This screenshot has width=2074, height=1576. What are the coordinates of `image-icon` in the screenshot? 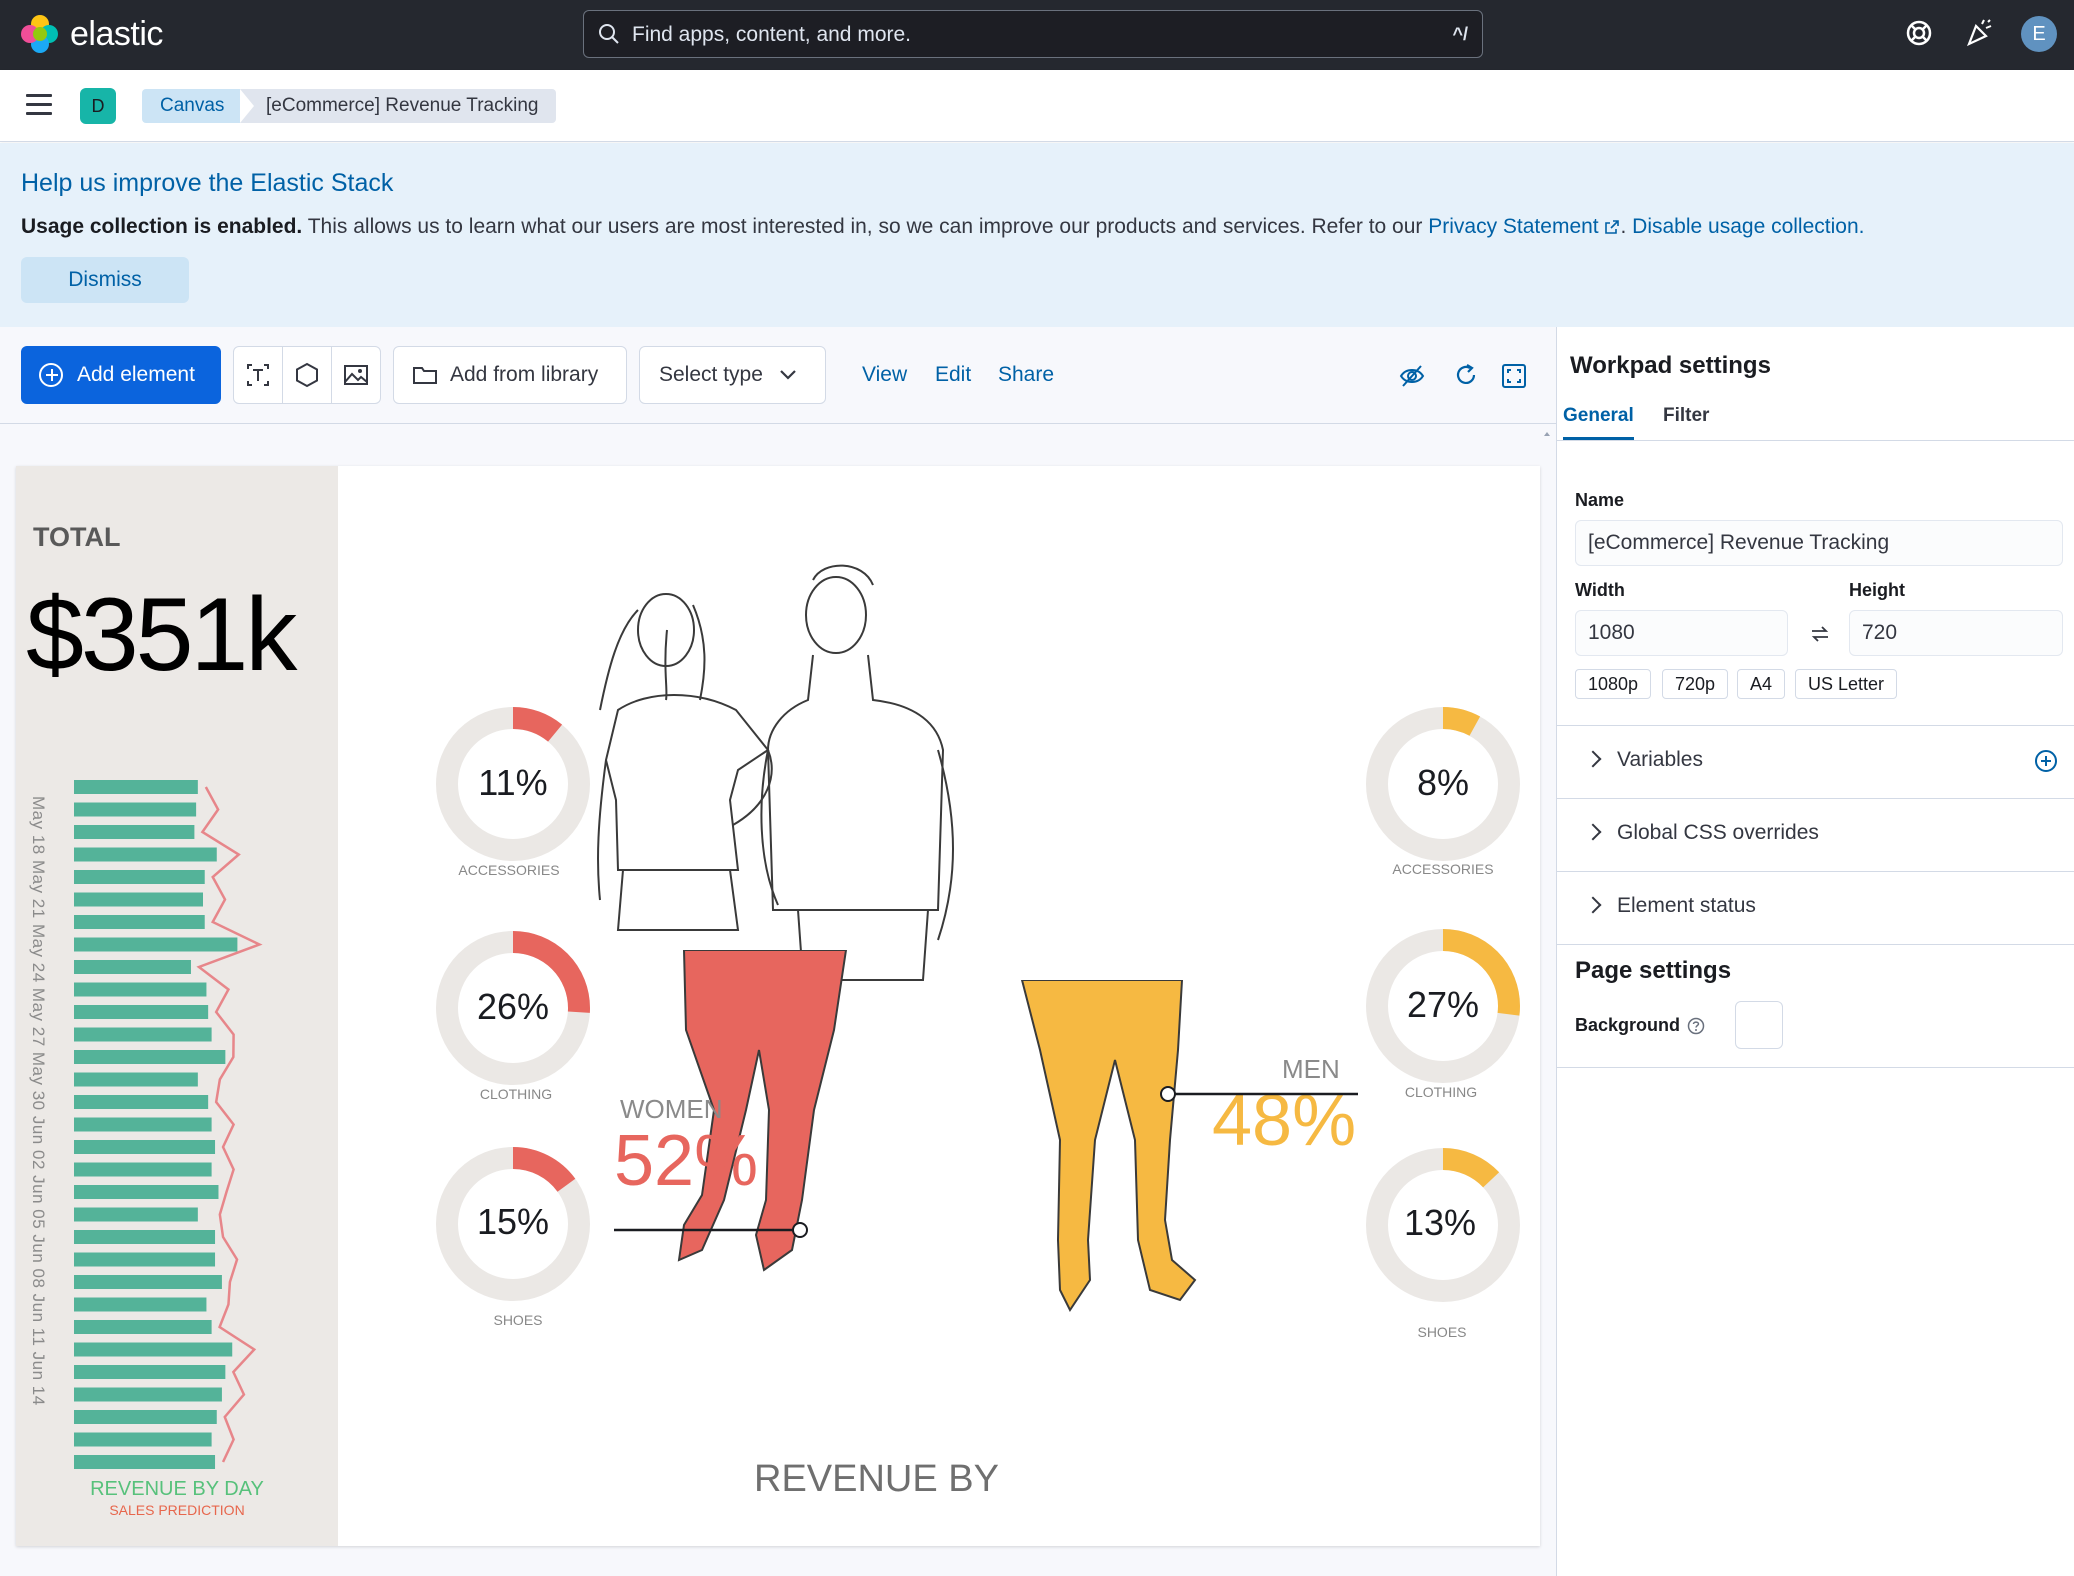 It's located at (356, 375).